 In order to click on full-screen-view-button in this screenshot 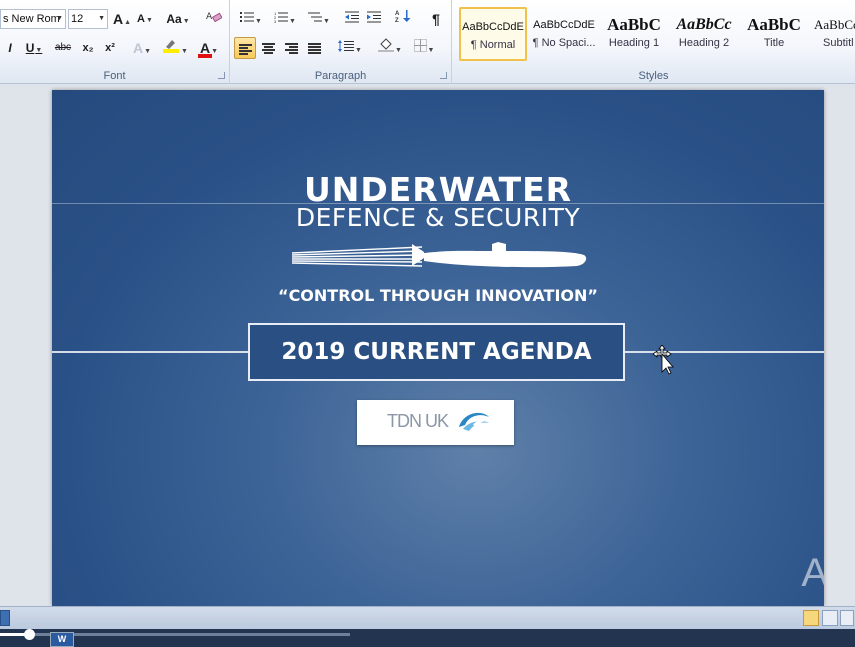, I will do `click(830, 618)`.